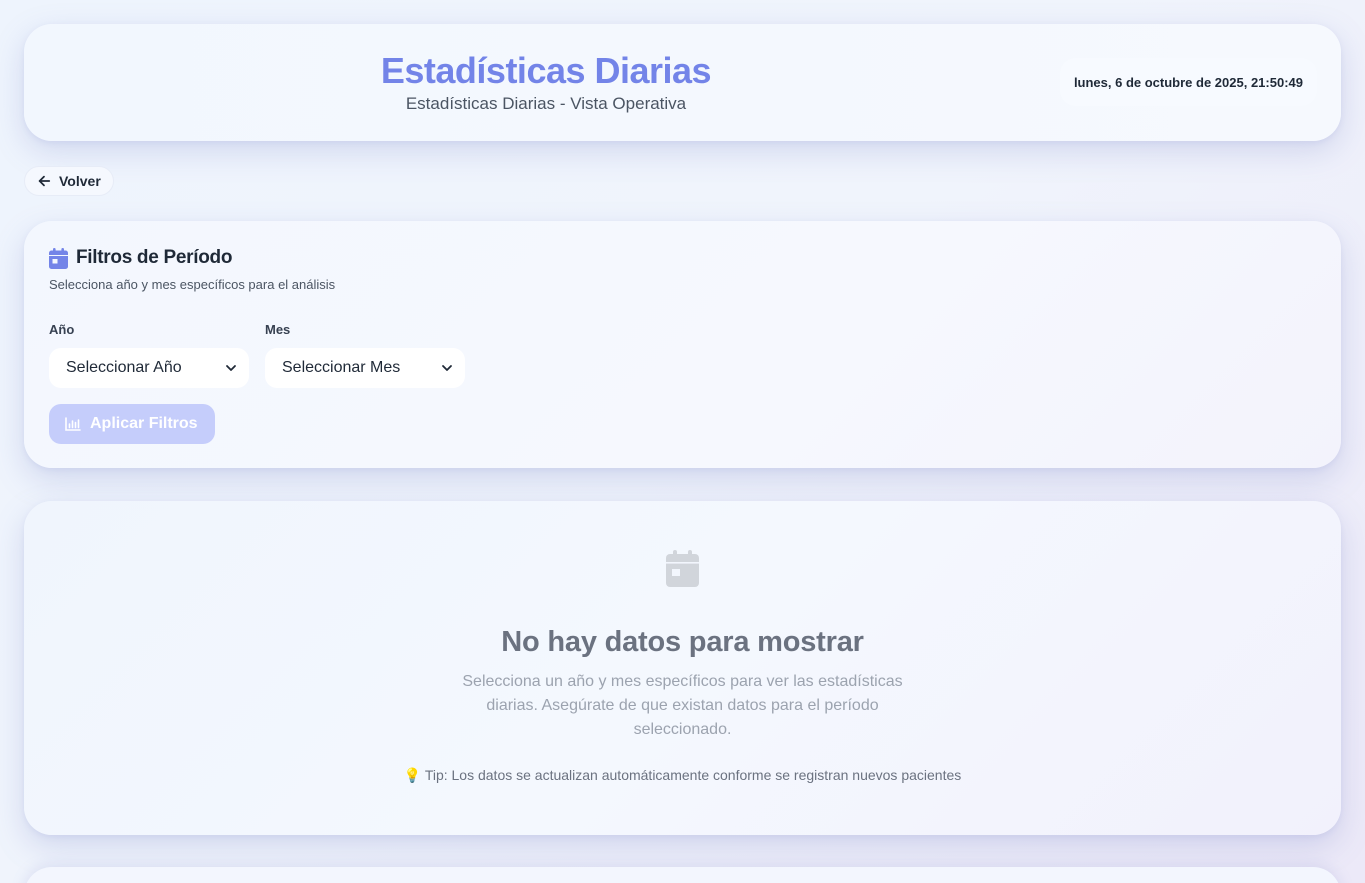  Describe the element at coordinates (546, 103) in the screenshot. I see `page-subtitle: Estadísticas Diarias - Vista Operativa` at that location.